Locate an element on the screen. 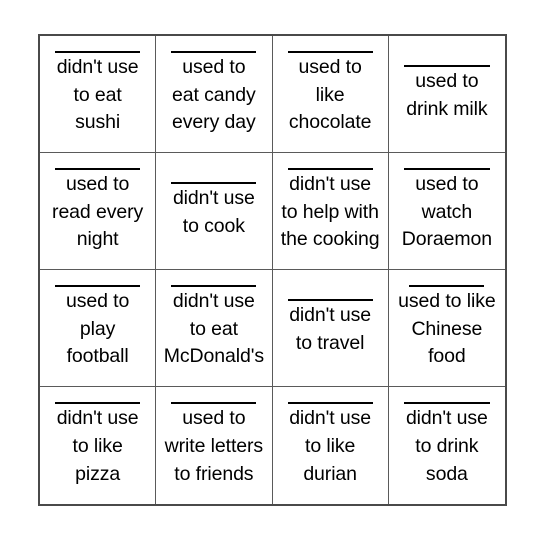 Image resolution: width=544 pixels, height=544 pixels. bingo-cell-label: didn't use to eat sushi is located at coordinates (97, 94).